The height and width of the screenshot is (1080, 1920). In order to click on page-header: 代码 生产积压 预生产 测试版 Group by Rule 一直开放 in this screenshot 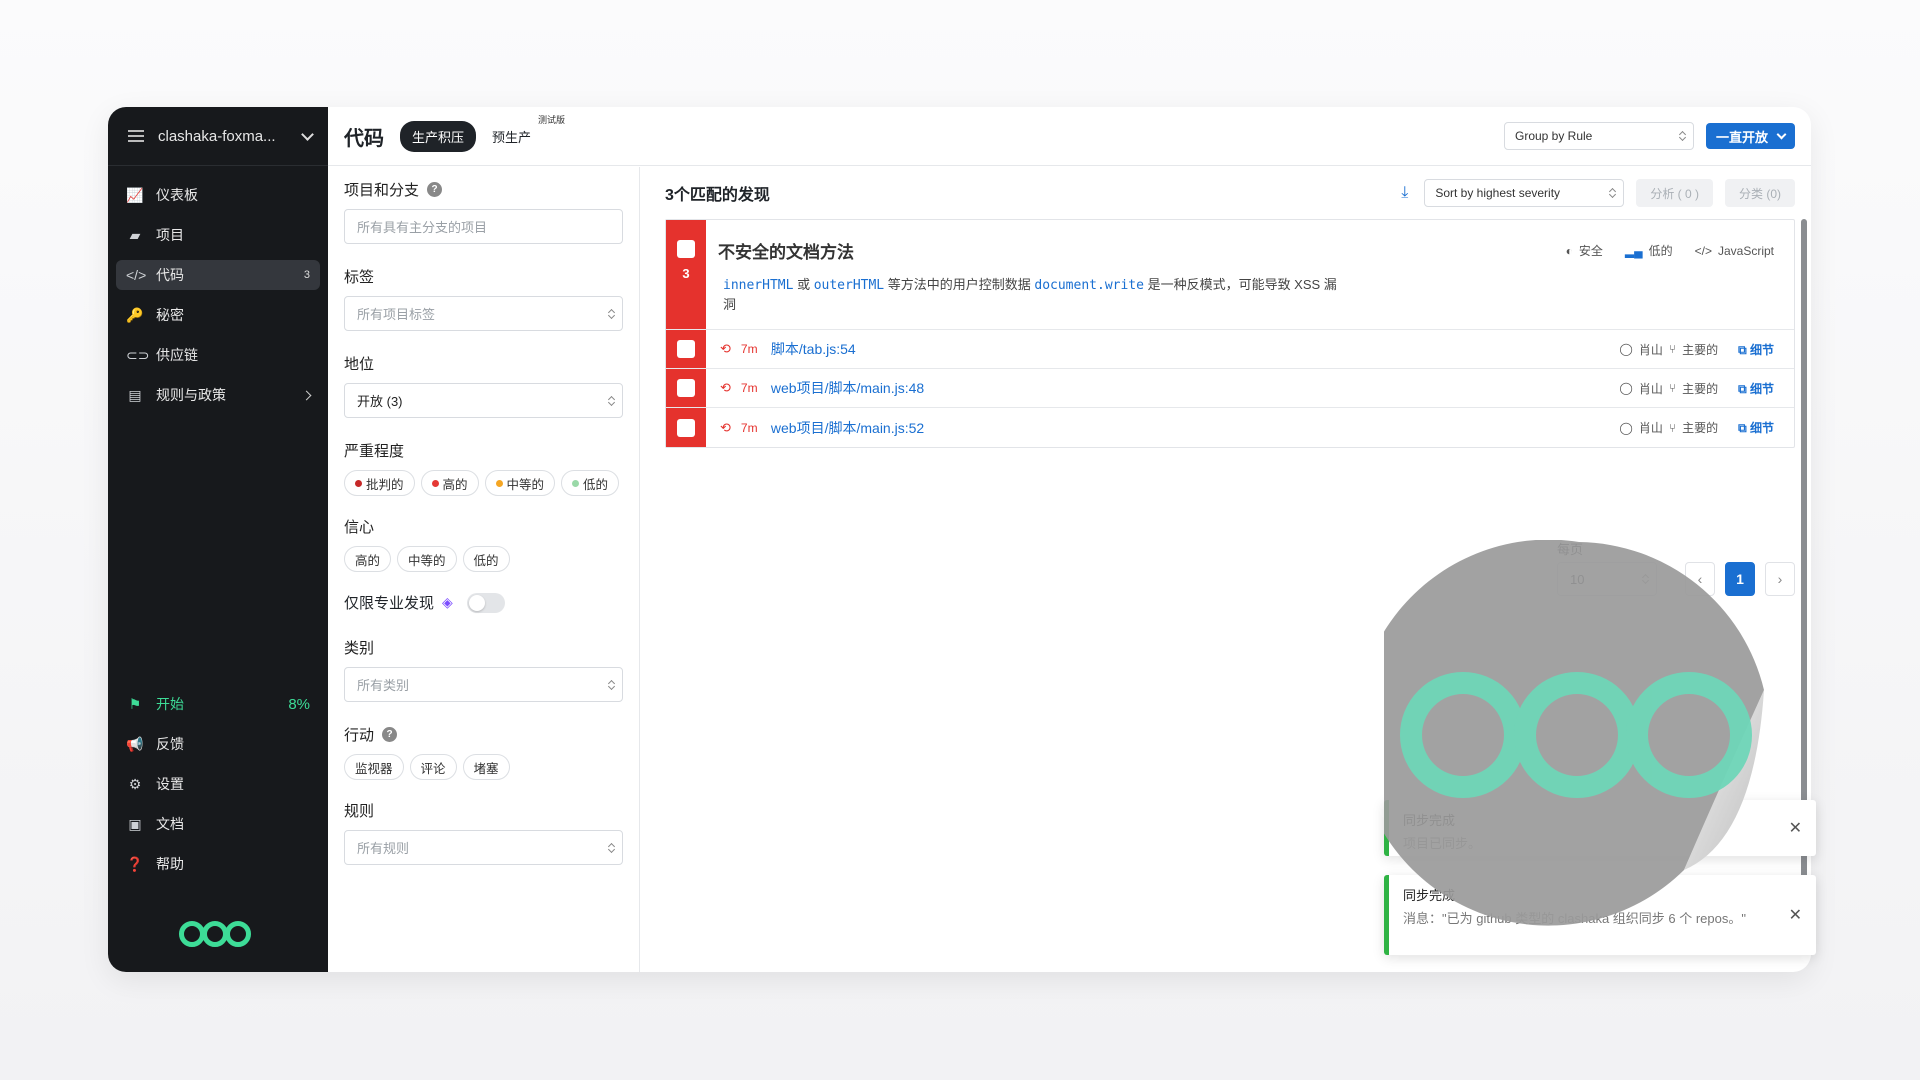, I will do `click(1069, 136)`.